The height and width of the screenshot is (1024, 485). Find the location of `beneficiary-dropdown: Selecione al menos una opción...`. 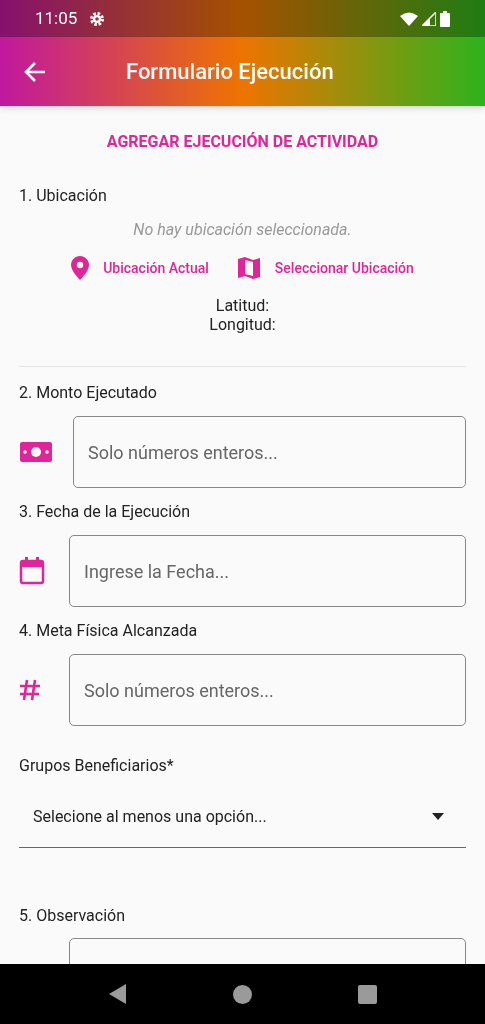

beneficiary-dropdown: Selecione al menos una opción... is located at coordinates (242, 820).